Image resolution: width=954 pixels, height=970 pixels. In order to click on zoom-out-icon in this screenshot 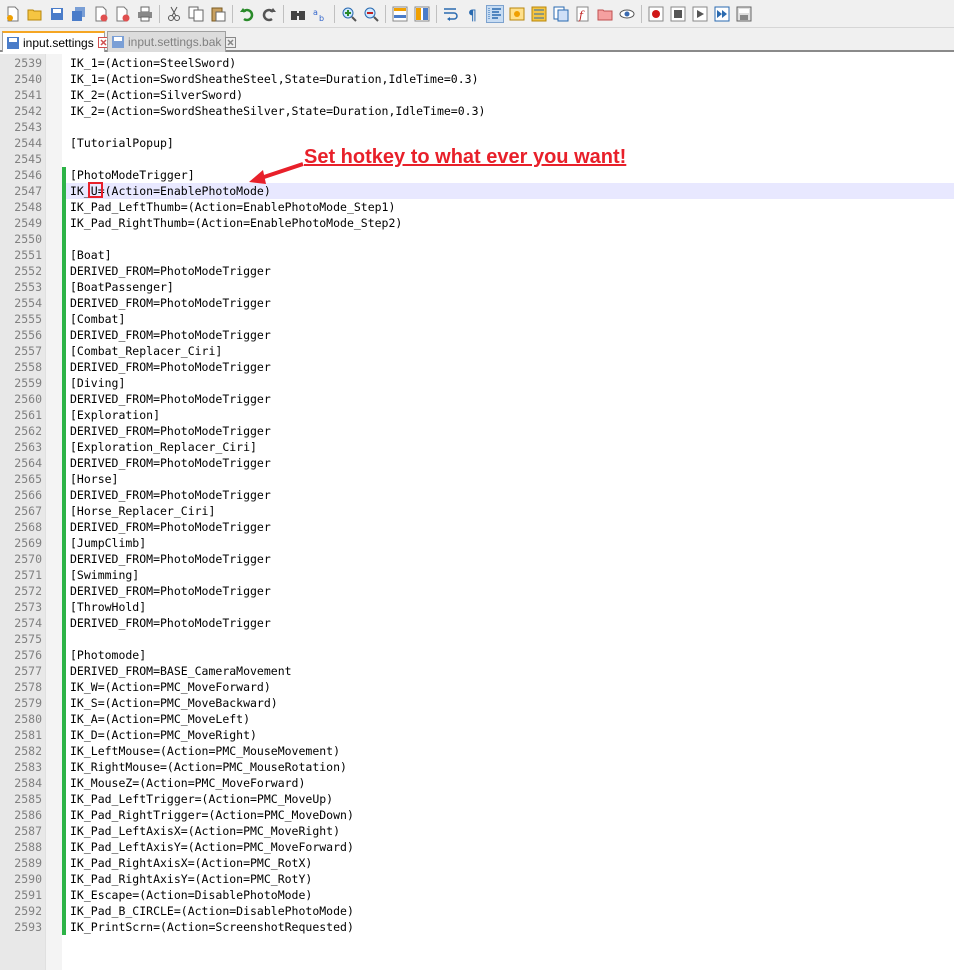, I will do `click(371, 14)`.